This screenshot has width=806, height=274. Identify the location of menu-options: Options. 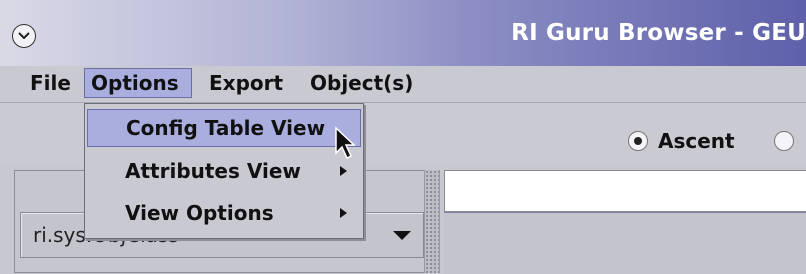
(138, 83).